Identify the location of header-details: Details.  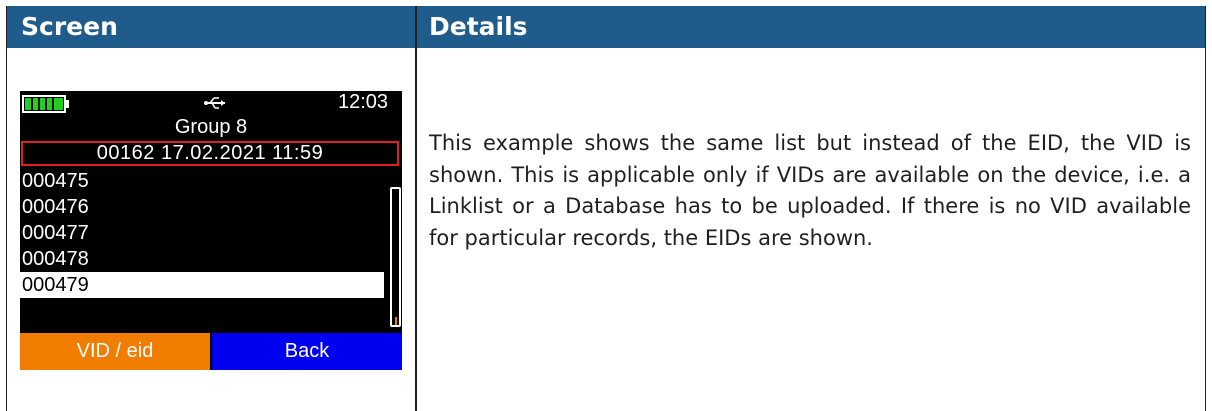
(478, 26).